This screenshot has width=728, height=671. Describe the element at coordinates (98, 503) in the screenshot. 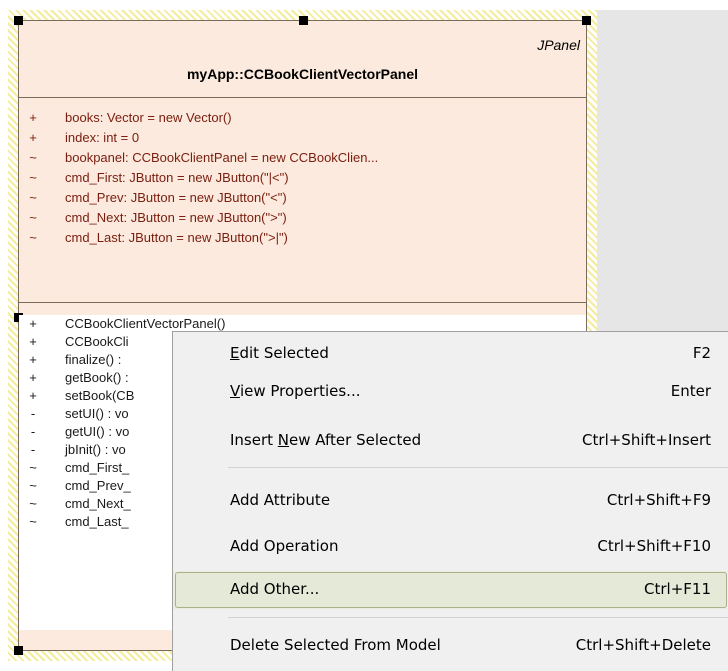

I see `operation-text: cmd_Next_` at that location.